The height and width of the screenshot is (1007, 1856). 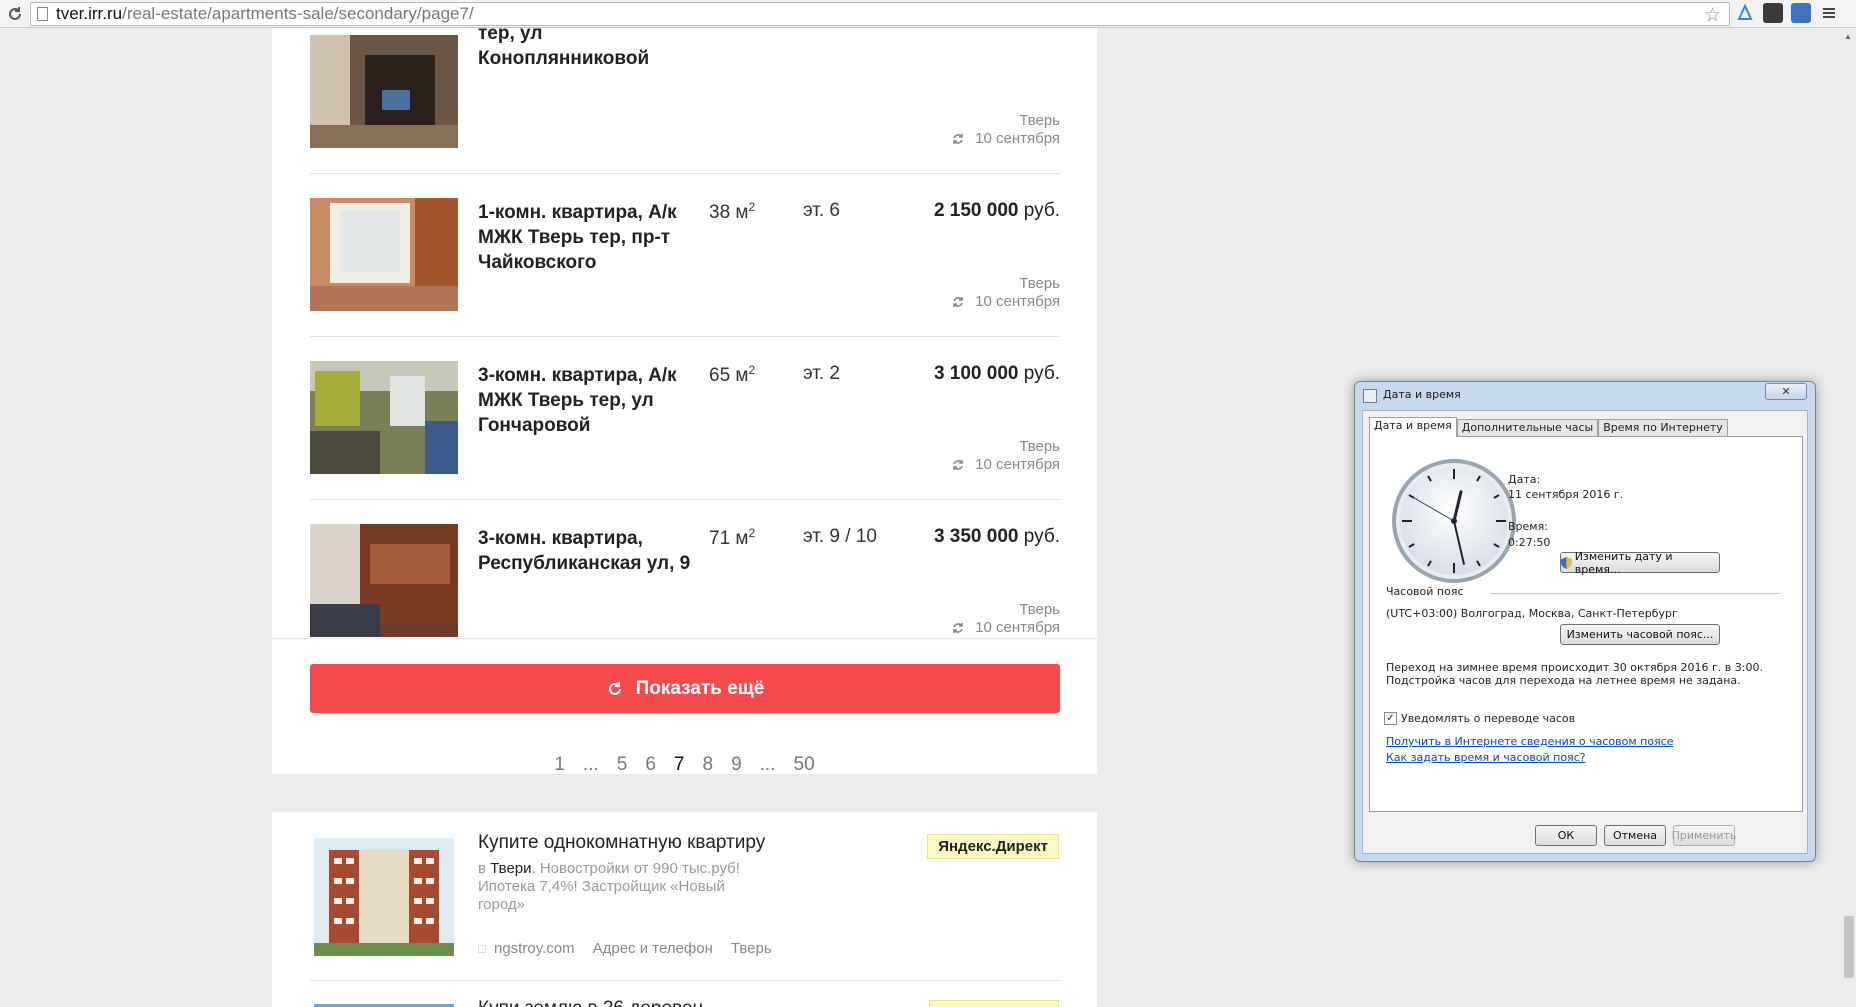 I want to click on yandex-direct-badge, so click(x=994, y=1003).